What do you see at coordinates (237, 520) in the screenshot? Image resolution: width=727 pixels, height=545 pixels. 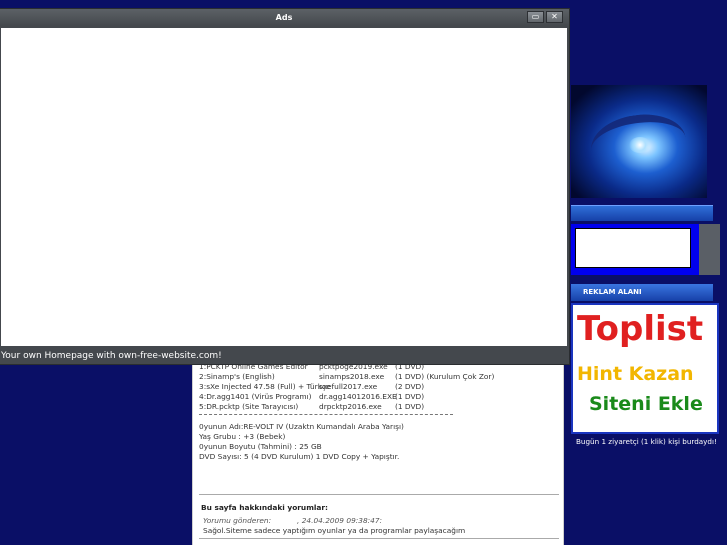 I see `comment-sender-label: Yorumu gönderen:` at bounding box center [237, 520].